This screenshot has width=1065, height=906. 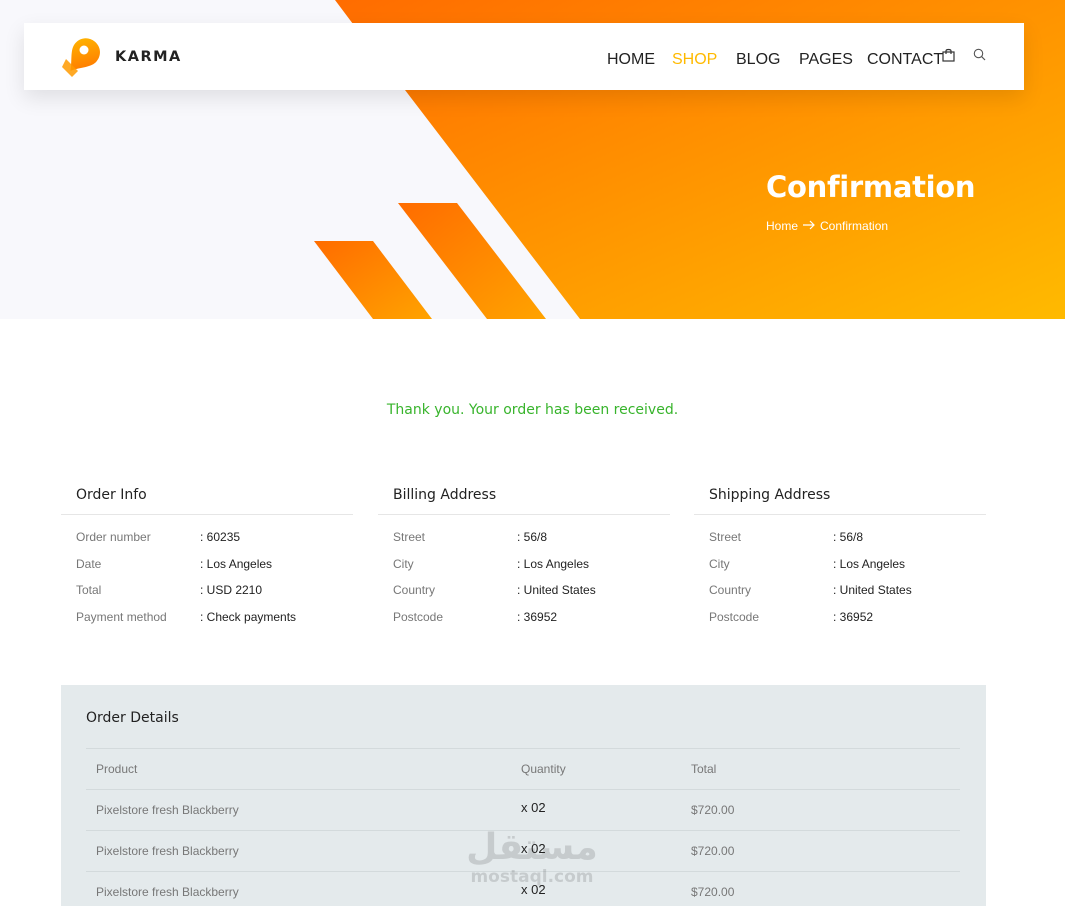 What do you see at coordinates (854, 225) in the screenshot?
I see `breadcrumb-current: Confirmation` at bounding box center [854, 225].